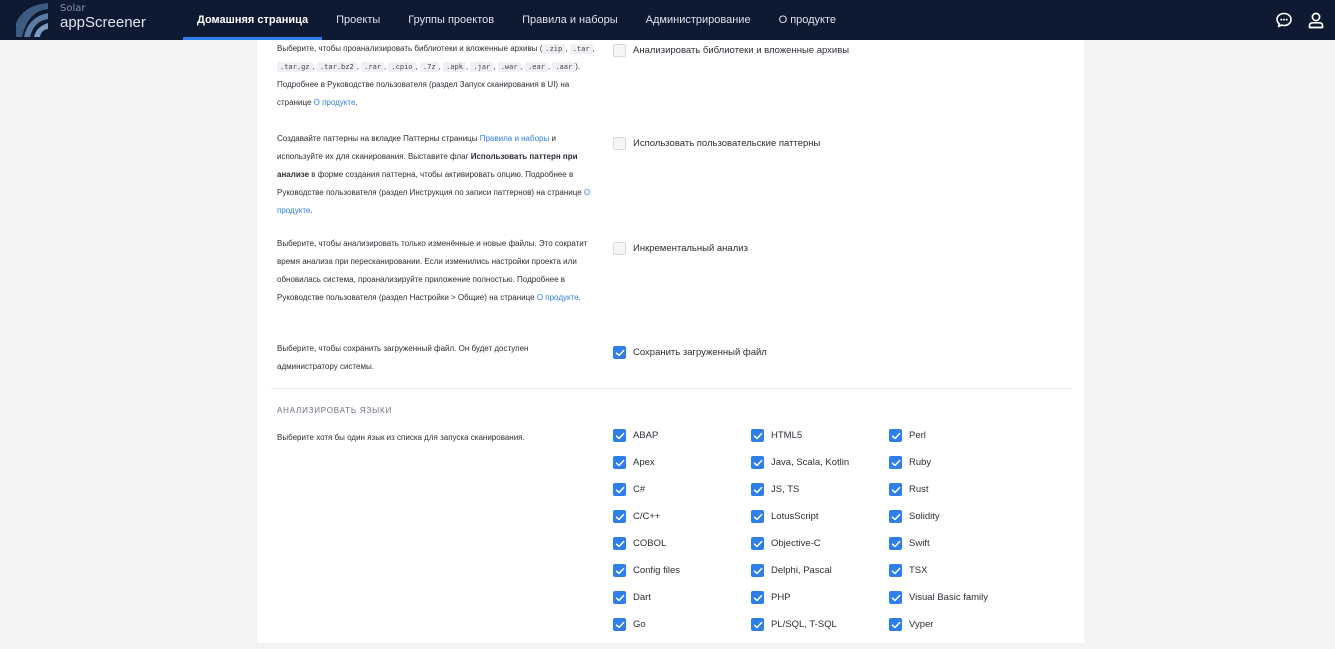 This screenshot has width=1335, height=649. Describe the element at coordinates (1284, 20) in the screenshot. I see `chat-icon` at that location.